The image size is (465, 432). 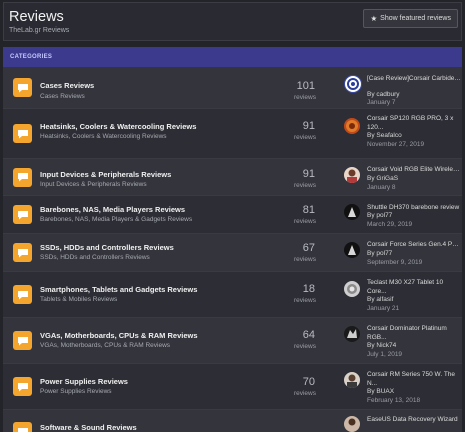 I want to click on forum-description: Tablets & Mobiles Reviews, so click(x=79, y=299).